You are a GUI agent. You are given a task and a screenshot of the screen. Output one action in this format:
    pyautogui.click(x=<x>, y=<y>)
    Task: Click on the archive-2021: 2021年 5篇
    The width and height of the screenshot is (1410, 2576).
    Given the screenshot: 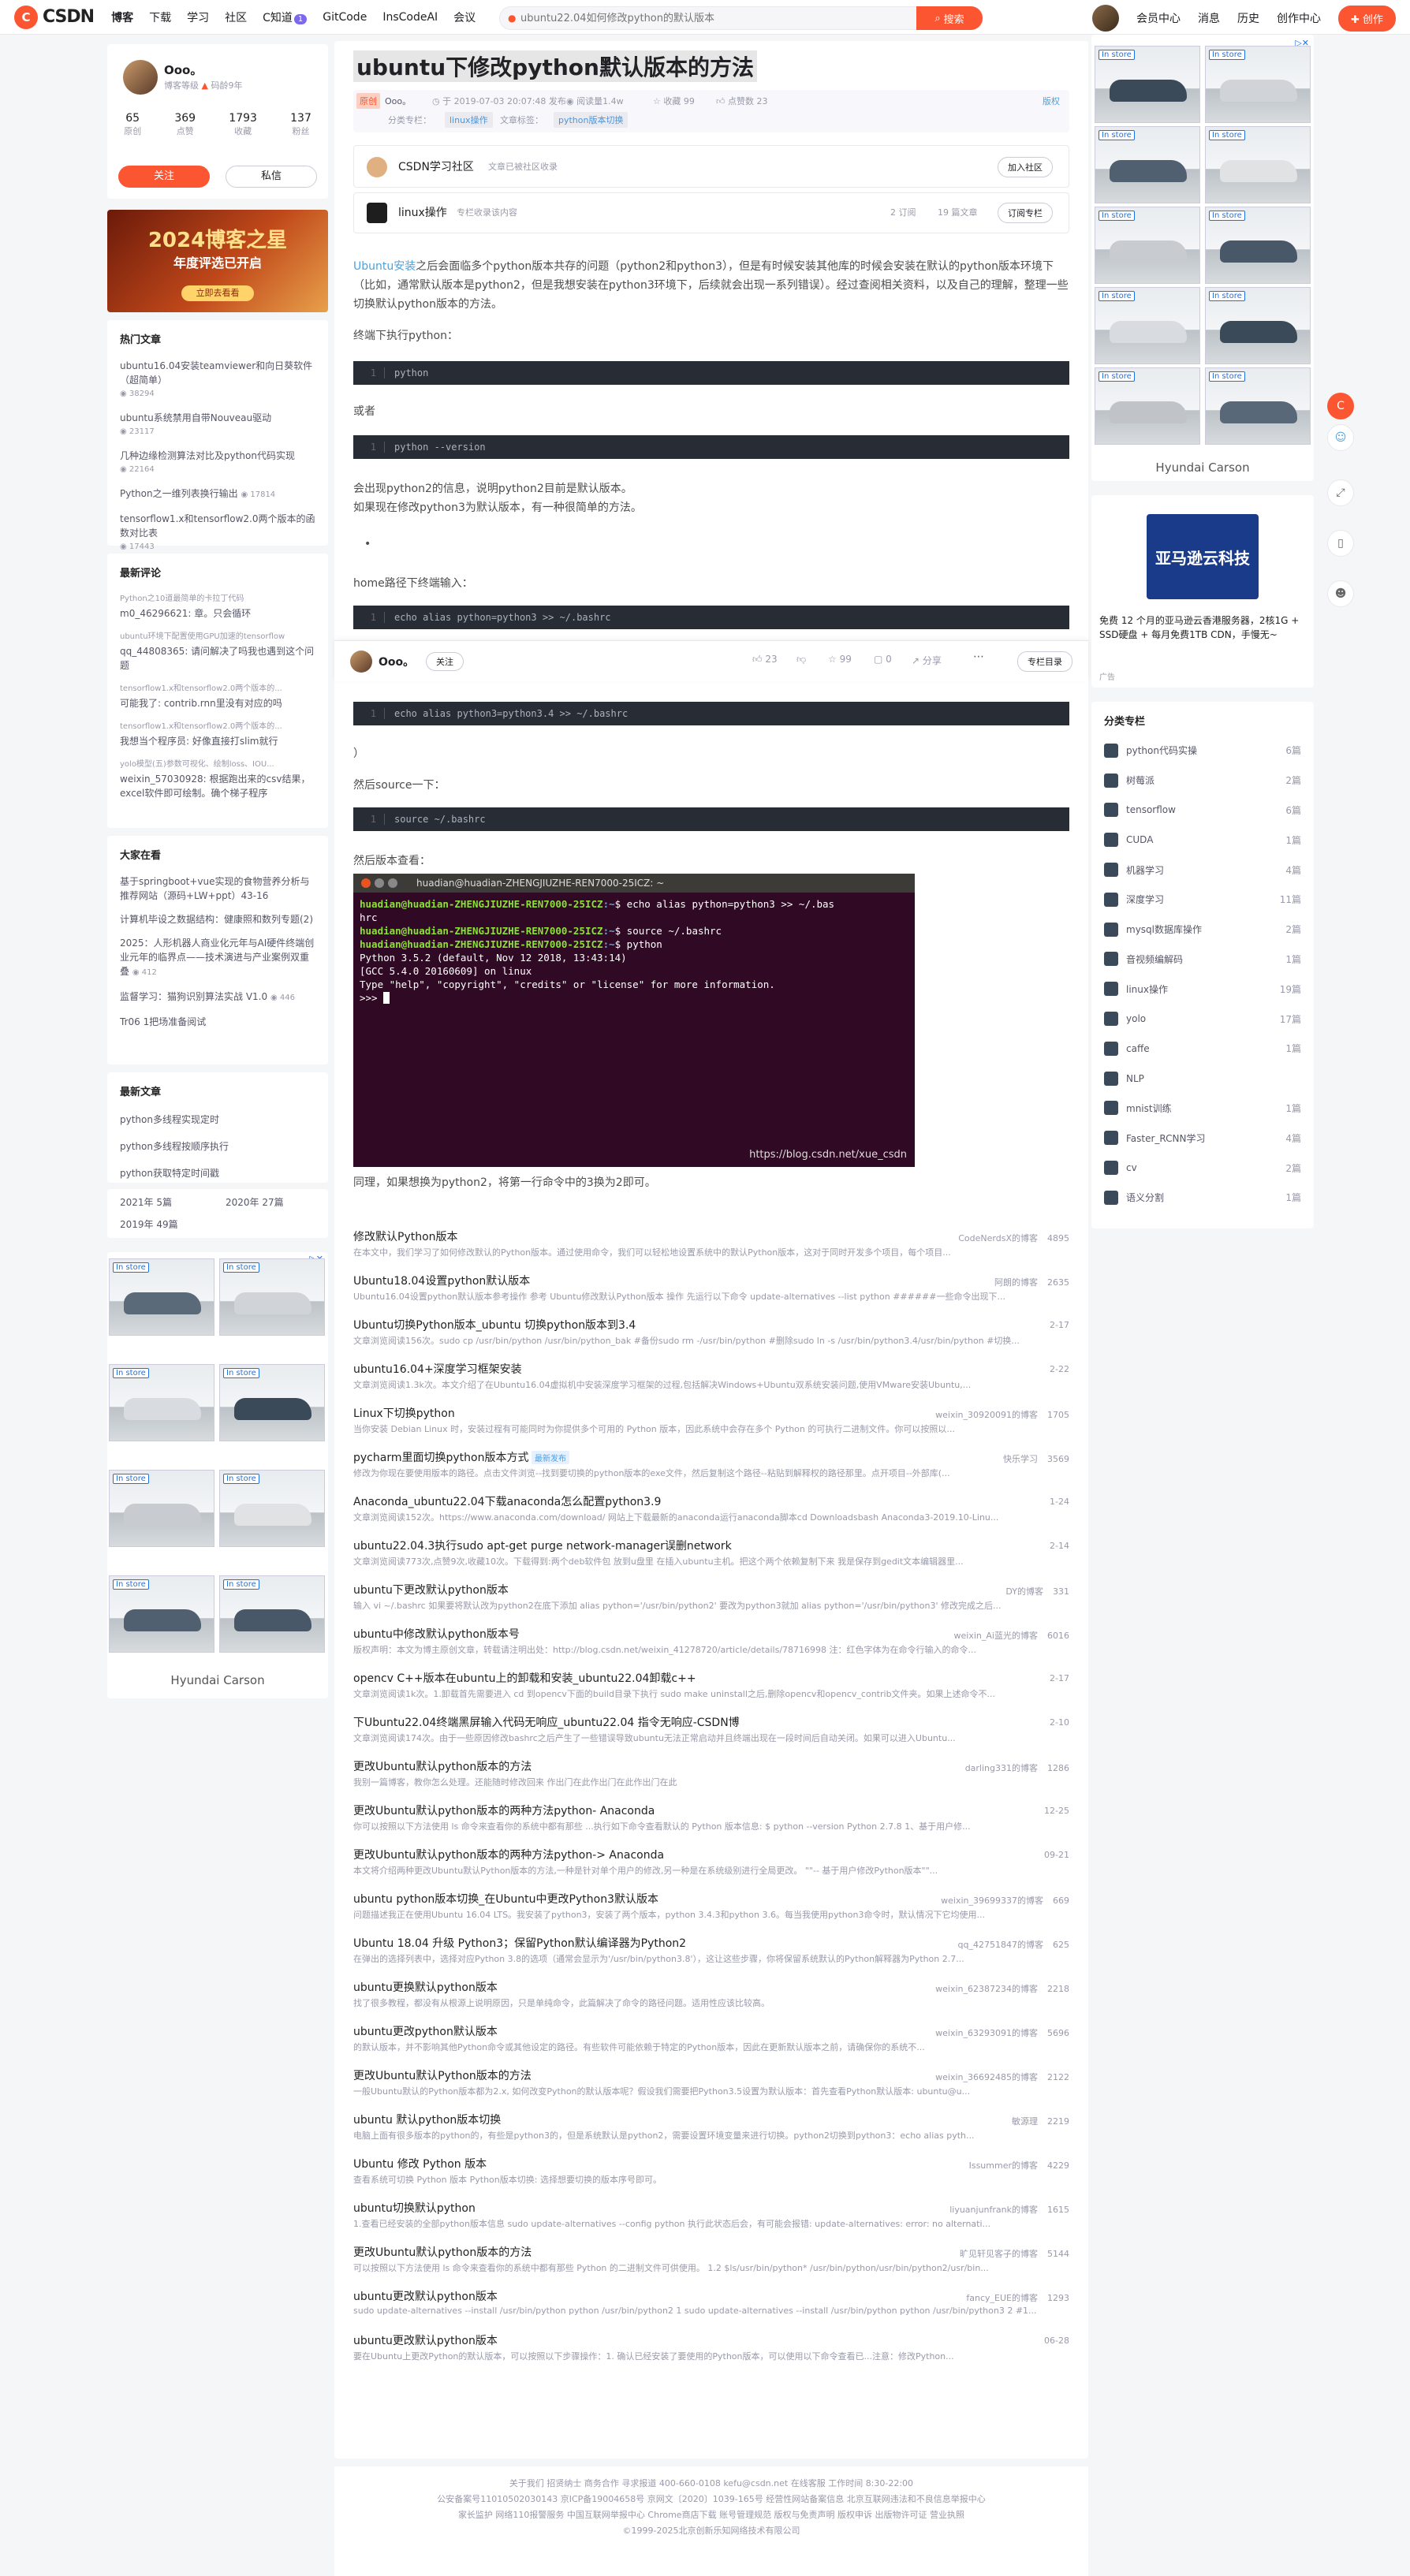 What is the action you would take?
    pyautogui.click(x=146, y=1202)
    